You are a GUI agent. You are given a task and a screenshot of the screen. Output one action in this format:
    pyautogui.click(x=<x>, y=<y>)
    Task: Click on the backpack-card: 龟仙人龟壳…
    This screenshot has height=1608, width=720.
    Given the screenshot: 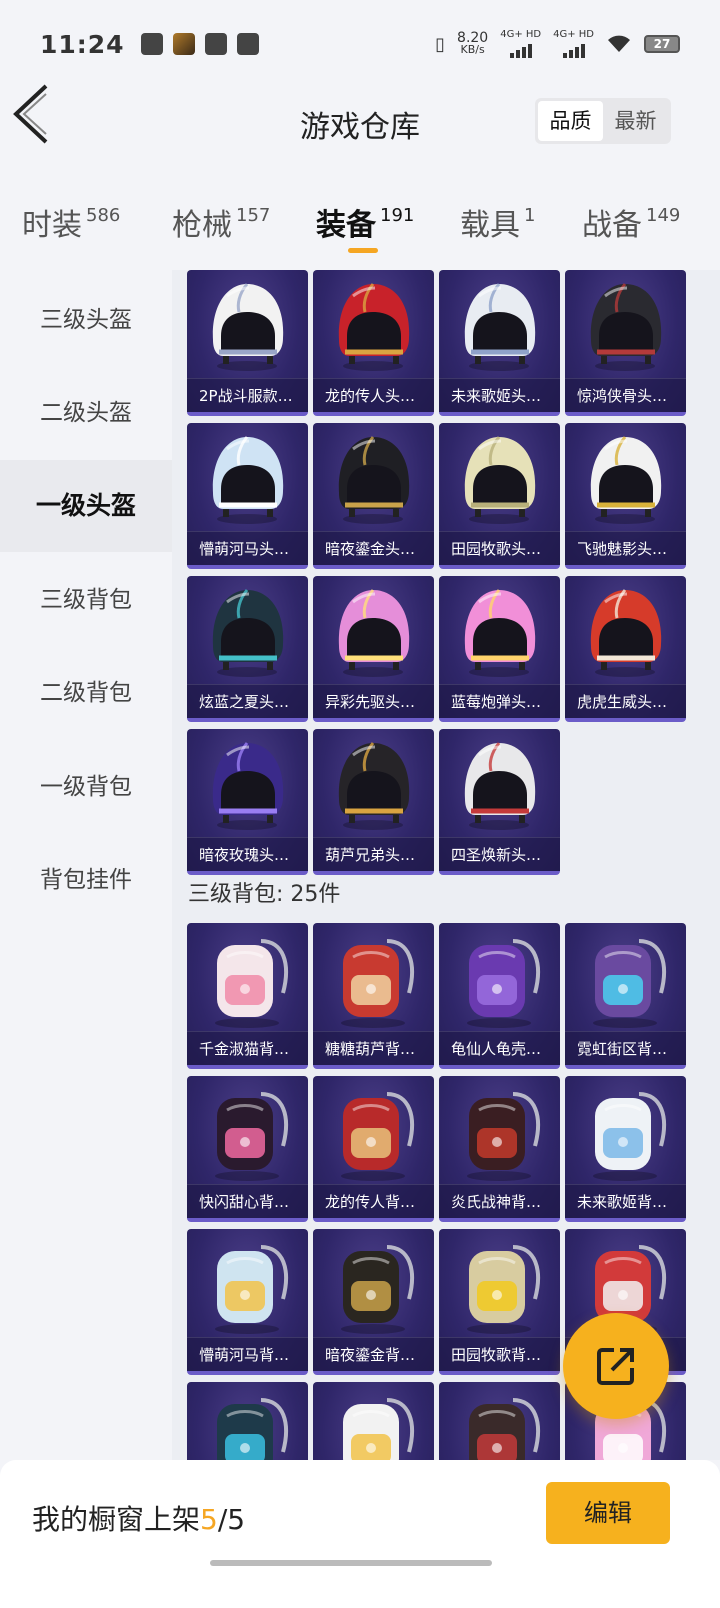 What is the action you would take?
    pyautogui.click(x=499, y=996)
    